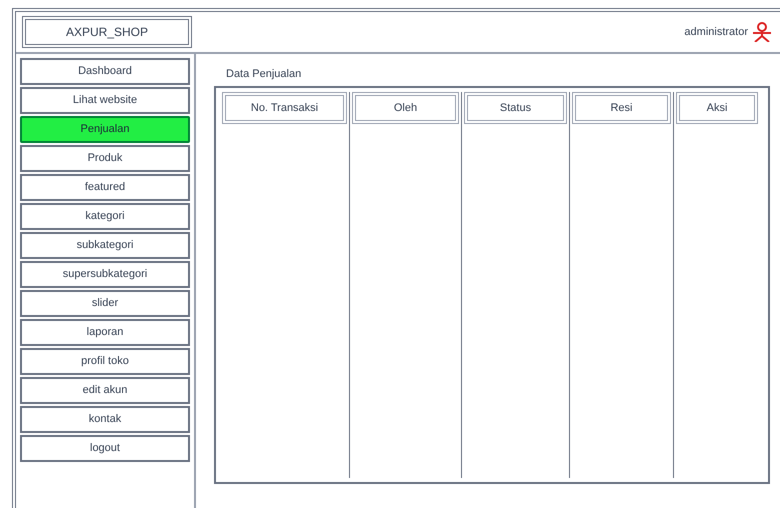 This screenshot has width=780, height=508. Describe the element at coordinates (105, 274) in the screenshot. I see `menu-item: supersubkategori` at that location.